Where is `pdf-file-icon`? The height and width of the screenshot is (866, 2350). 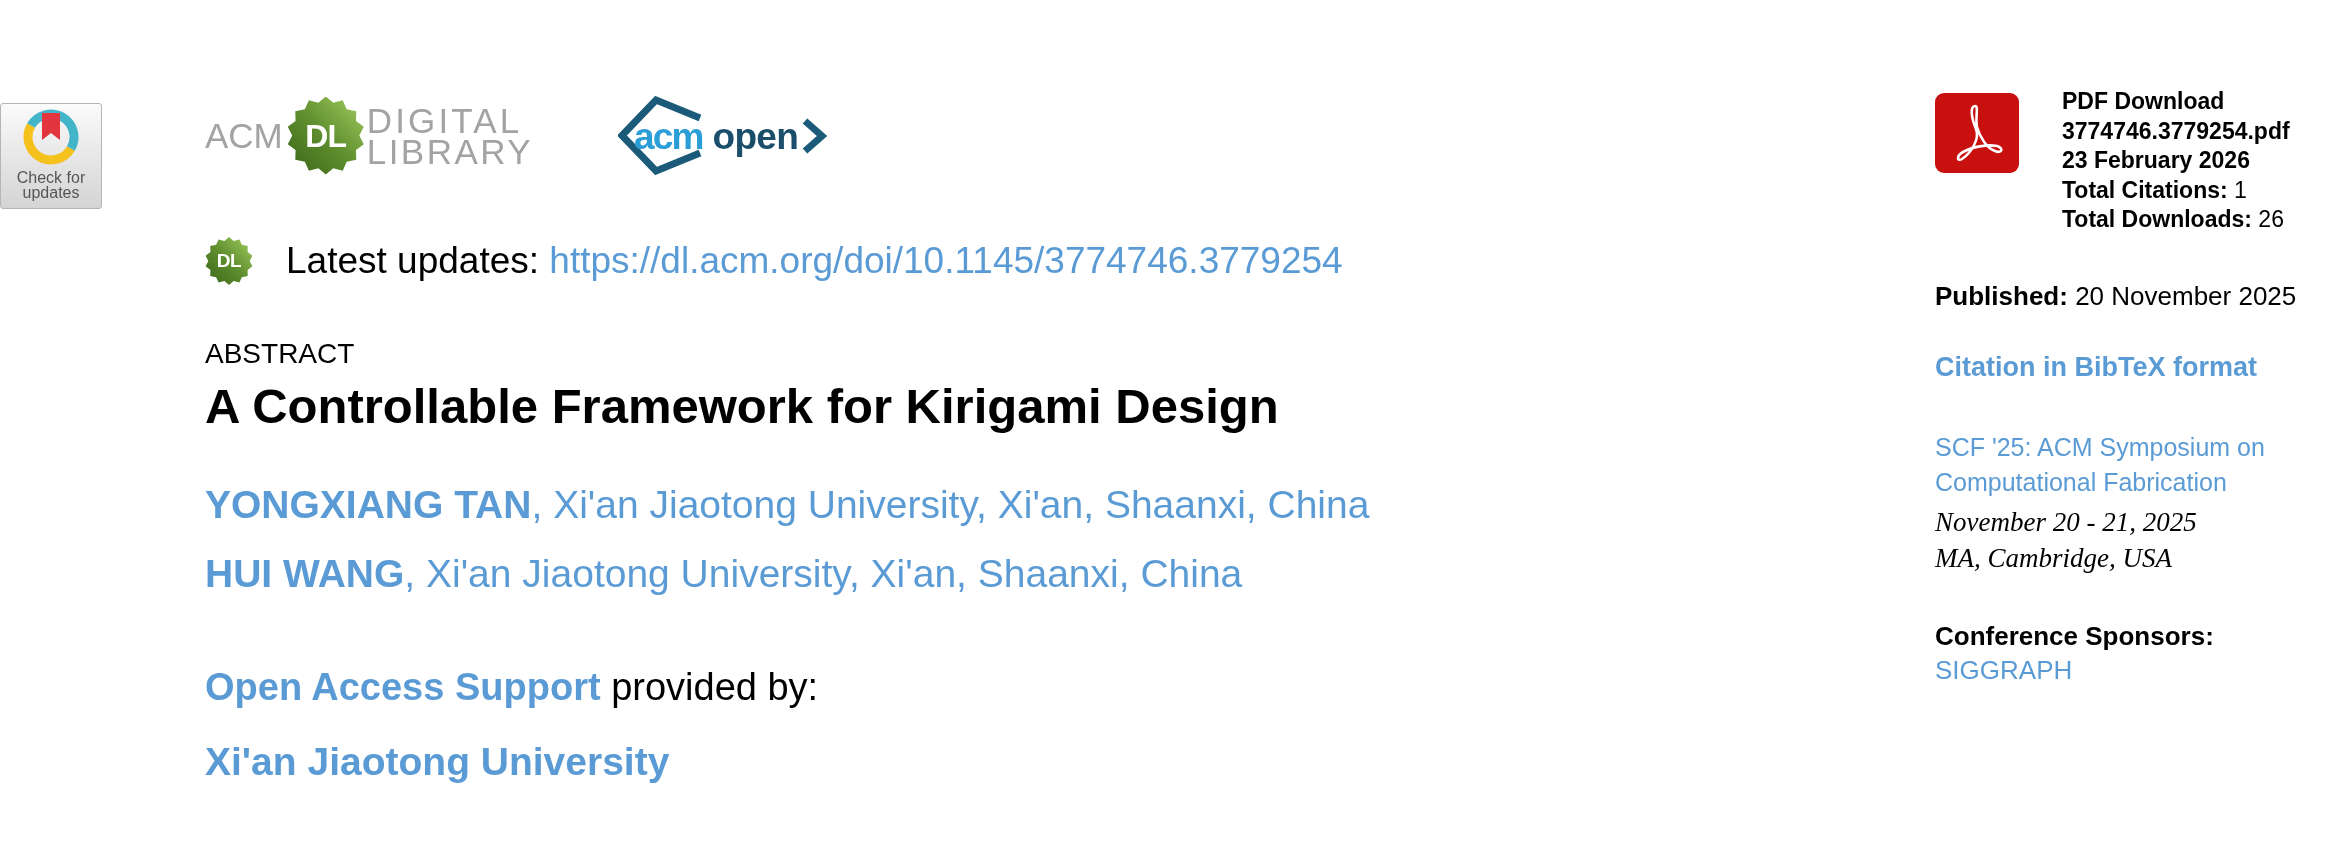 pdf-file-icon is located at coordinates (1977, 133).